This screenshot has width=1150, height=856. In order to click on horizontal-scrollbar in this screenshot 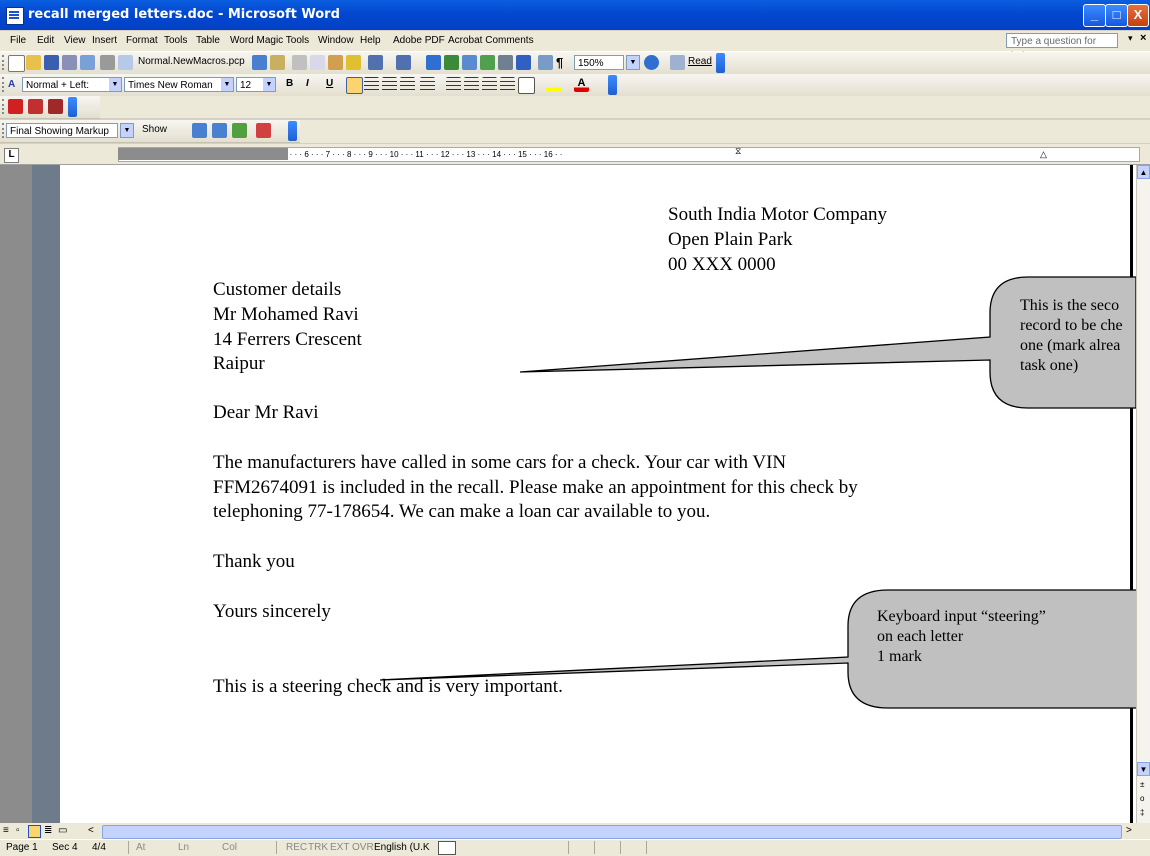, I will do `click(612, 832)`.